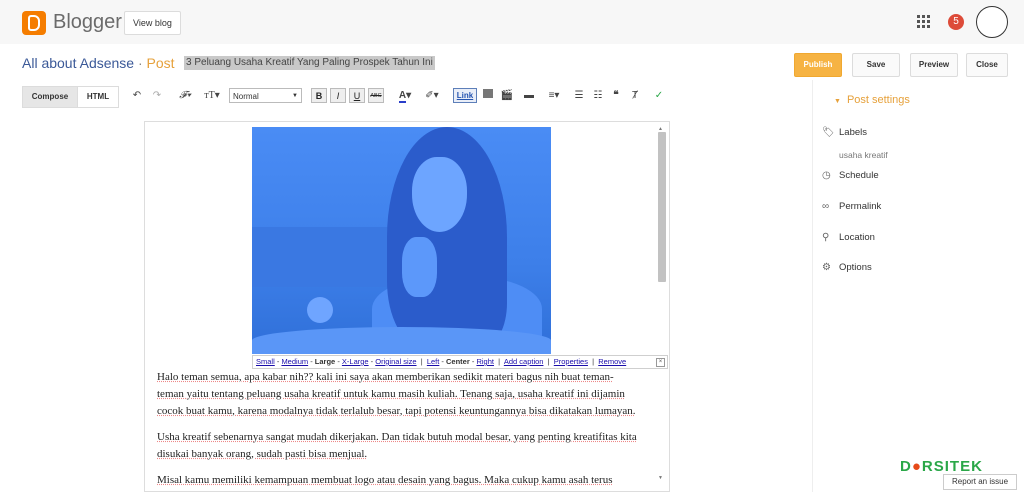 The image size is (1024, 492). Describe the element at coordinates (152, 23) in the screenshot. I see `view-blog-button: View blog` at that location.